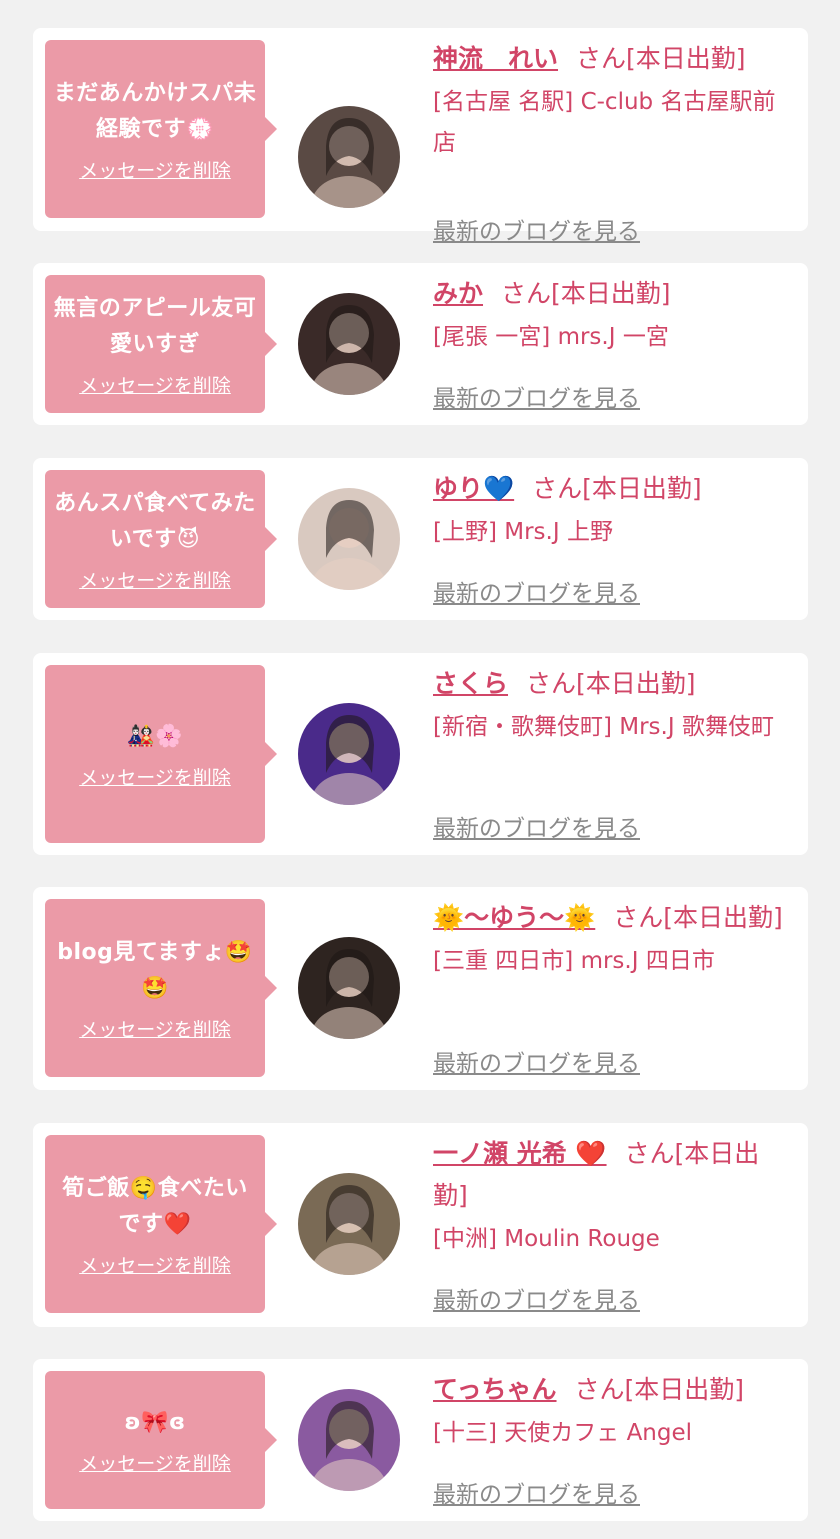 This screenshot has height=1539, width=840. Describe the element at coordinates (551, 337) in the screenshot. I see `shop-name: [尾張 一宮] mrs.J 一宮` at that location.